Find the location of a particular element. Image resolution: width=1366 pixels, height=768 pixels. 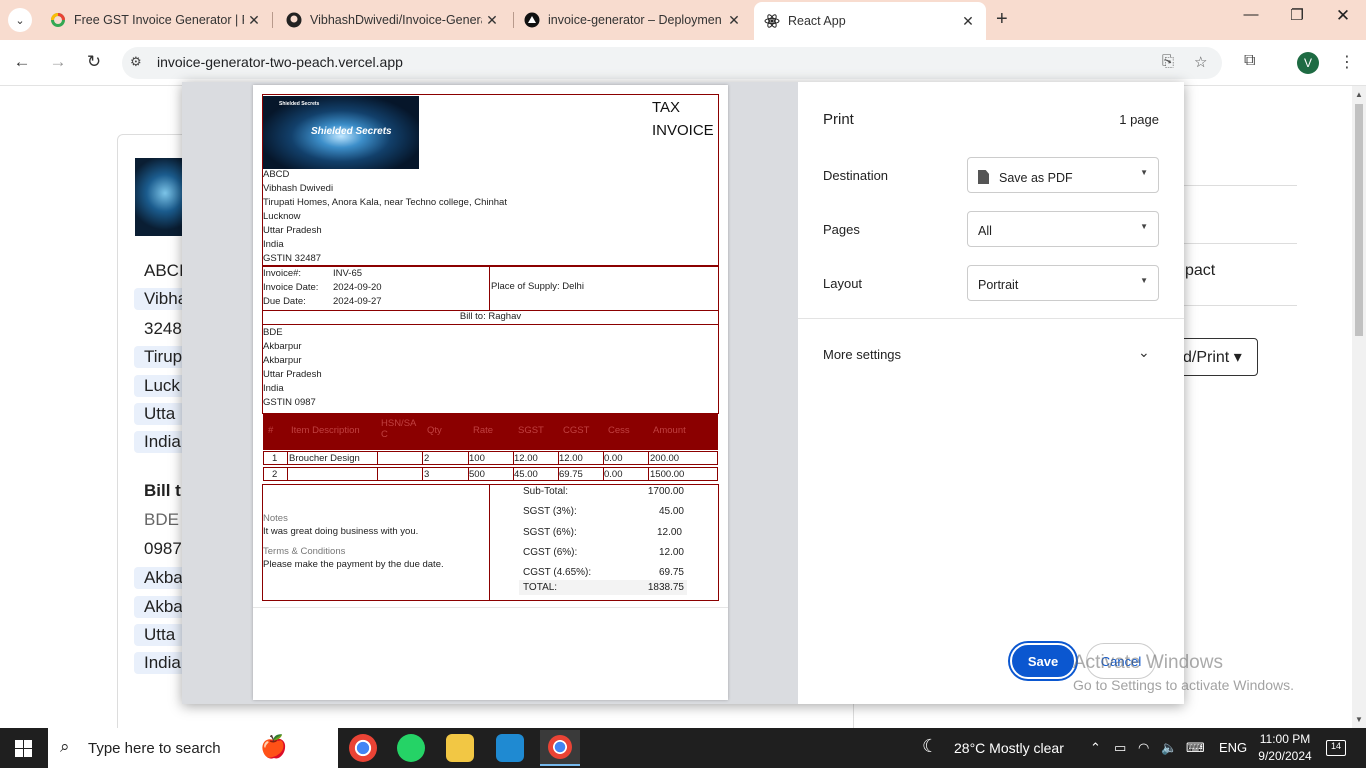

cell: 1 is located at coordinates (275, 458).